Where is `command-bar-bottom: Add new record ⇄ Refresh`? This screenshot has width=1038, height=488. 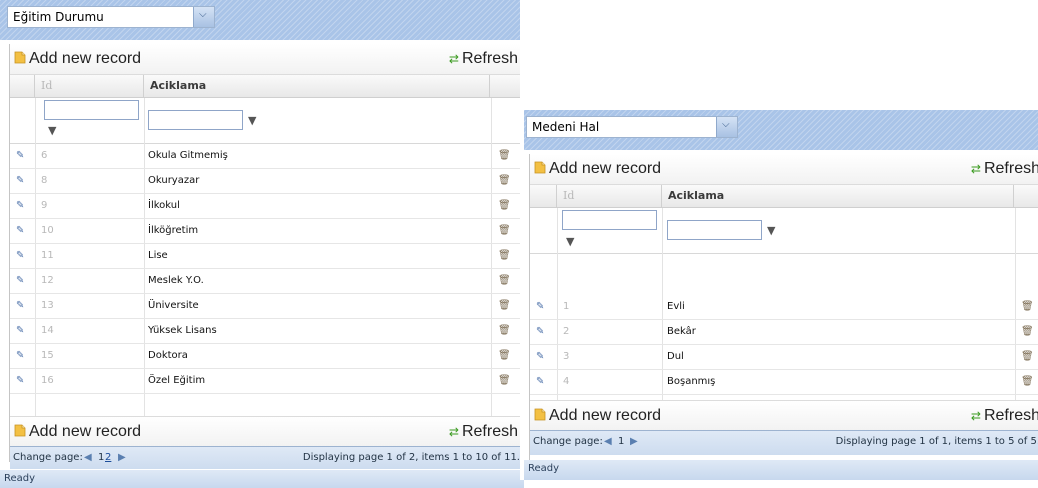 command-bar-bottom: Add new record ⇄ Refresh is located at coordinates (267, 432).